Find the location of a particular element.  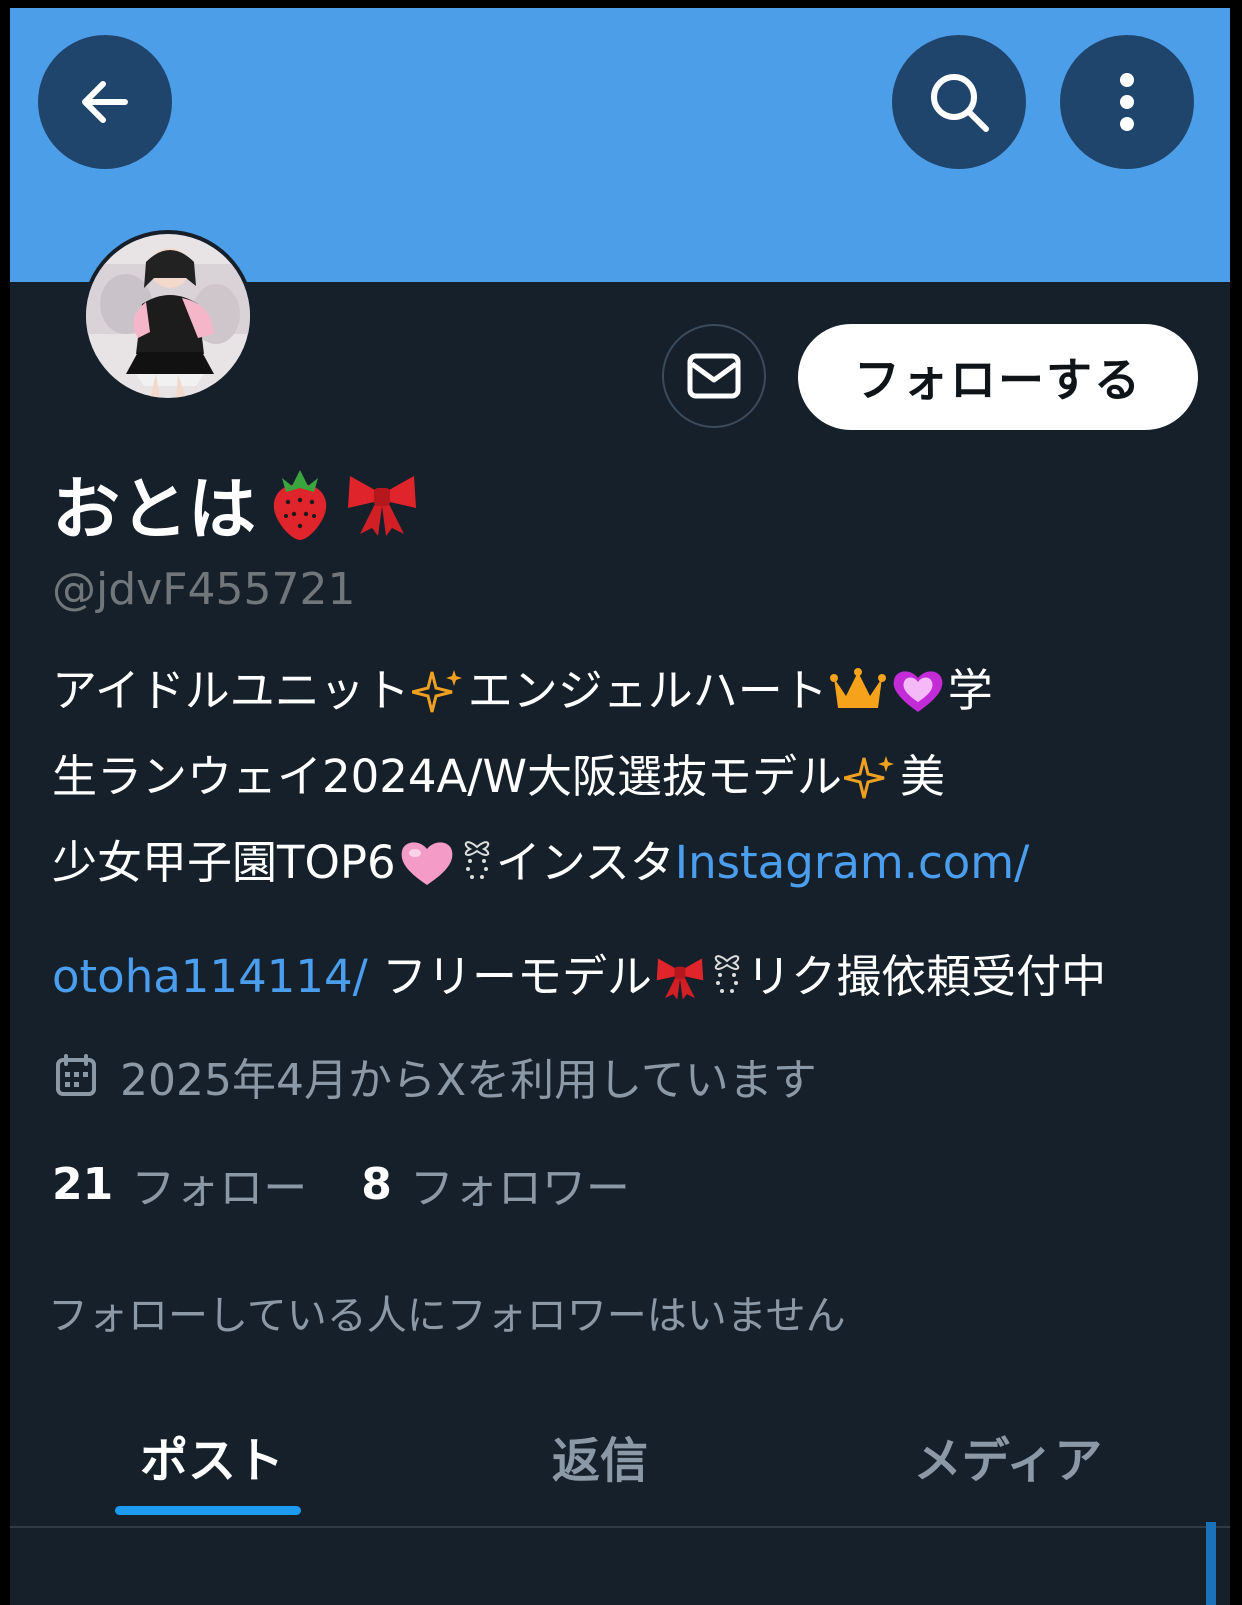

bio-line-3: 少女甲子園TOP6 インスタ Instagram.com/ is located at coordinates (622, 863).